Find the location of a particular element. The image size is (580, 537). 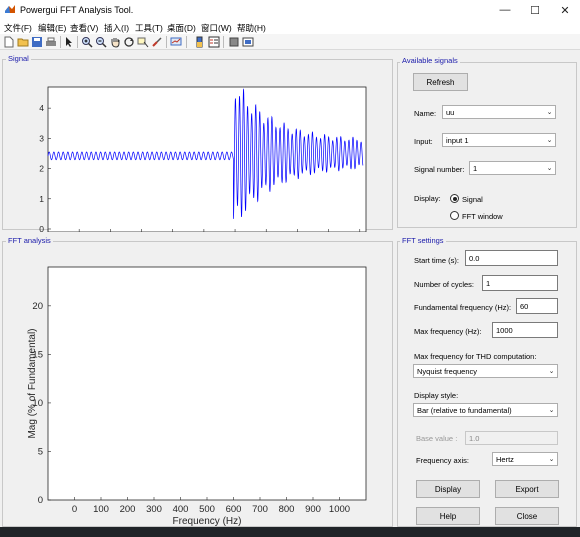

input-select-value: input 1 is located at coordinates (457, 140).